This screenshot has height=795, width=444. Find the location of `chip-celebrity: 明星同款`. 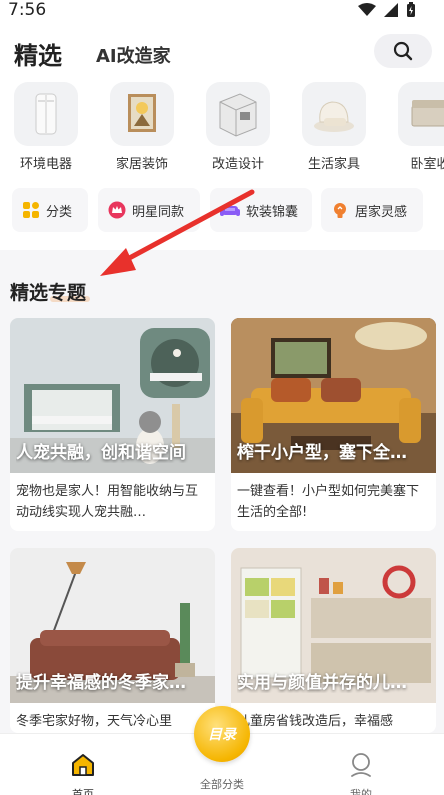

chip-celebrity: 明星同款 is located at coordinates (149, 210).